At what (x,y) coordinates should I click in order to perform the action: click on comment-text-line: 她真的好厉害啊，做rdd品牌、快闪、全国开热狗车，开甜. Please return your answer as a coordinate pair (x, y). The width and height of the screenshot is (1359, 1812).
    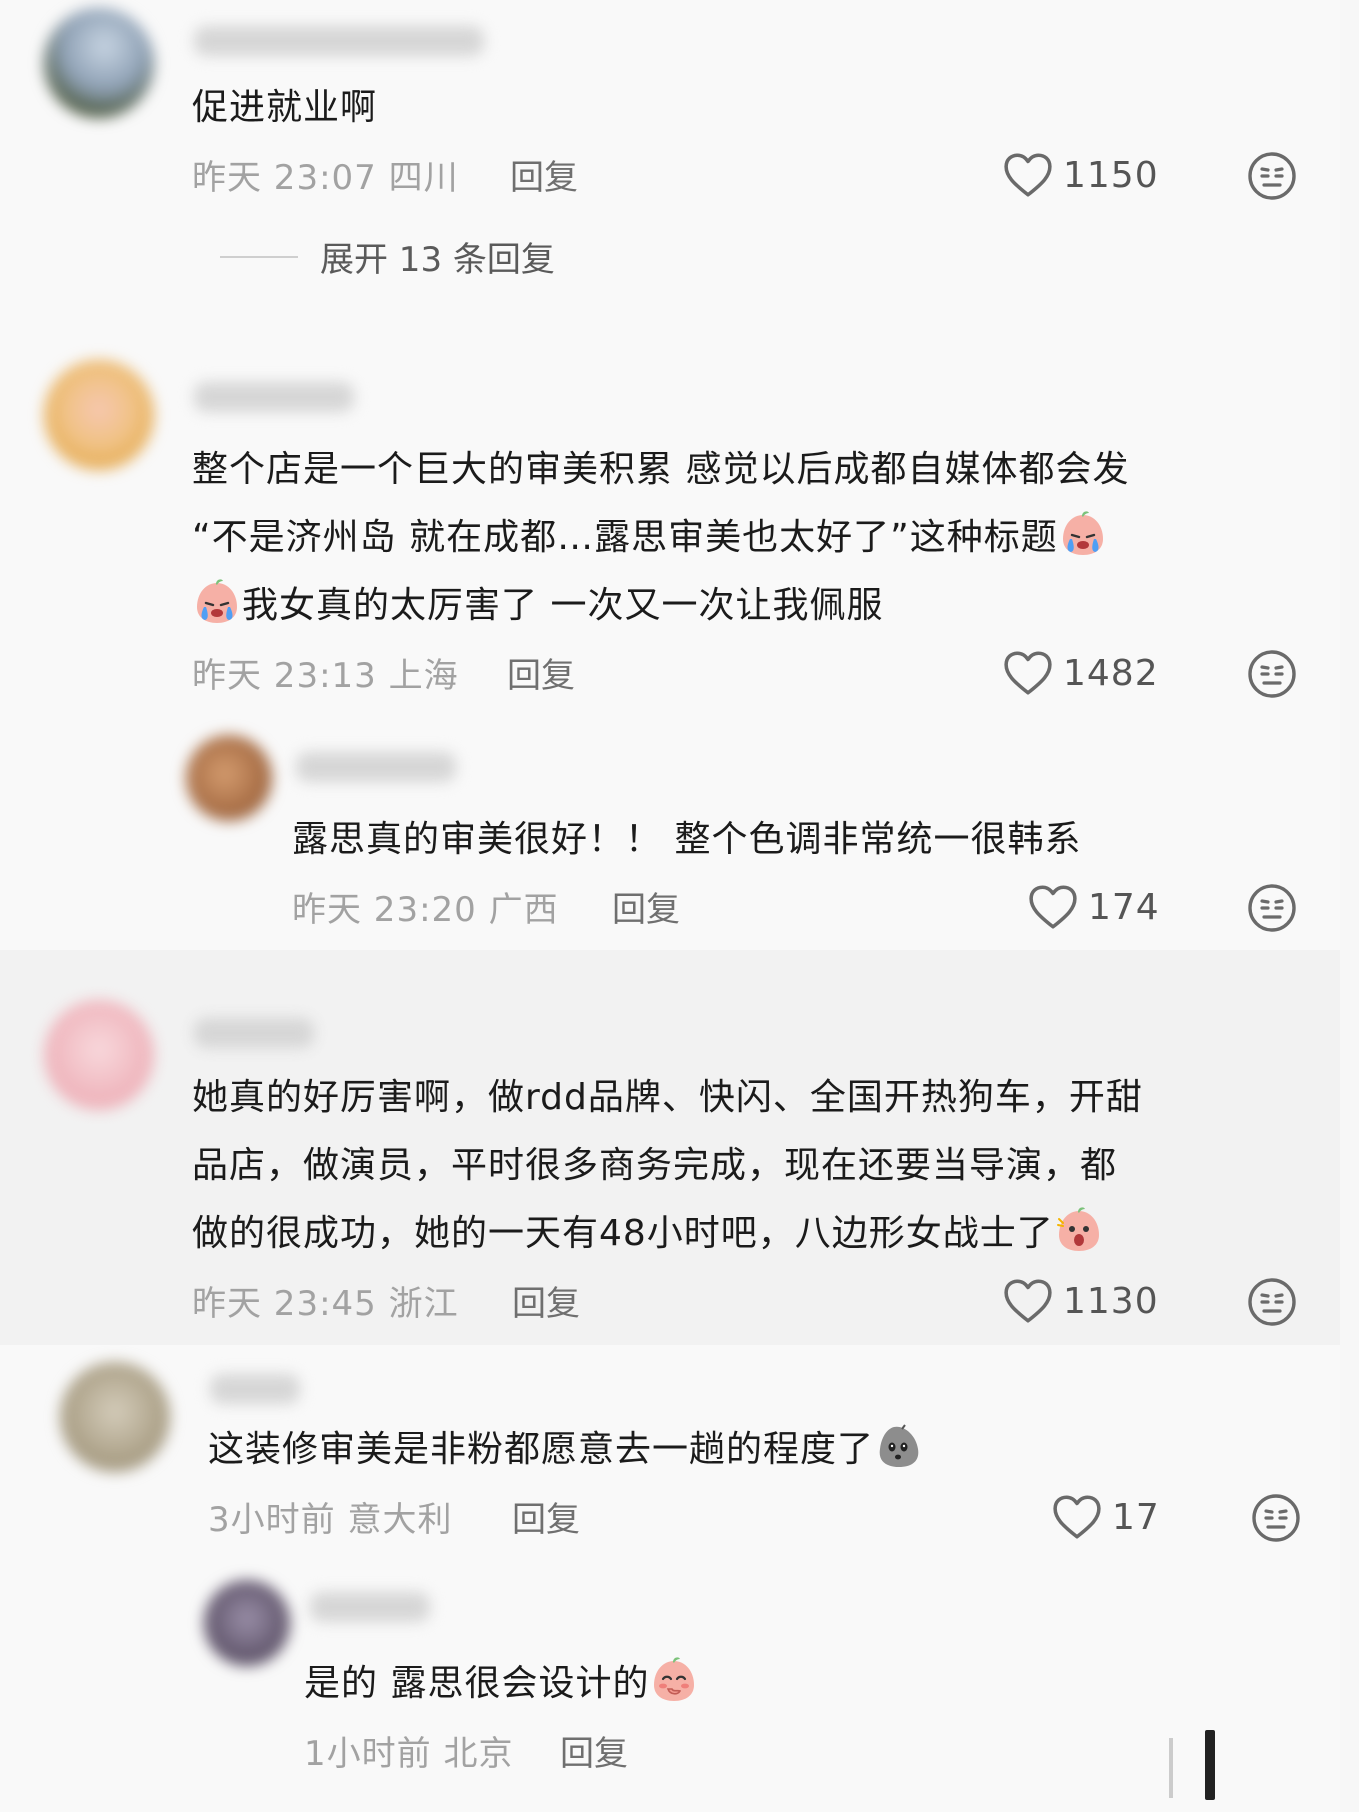
    Looking at the image, I should click on (667, 1097).